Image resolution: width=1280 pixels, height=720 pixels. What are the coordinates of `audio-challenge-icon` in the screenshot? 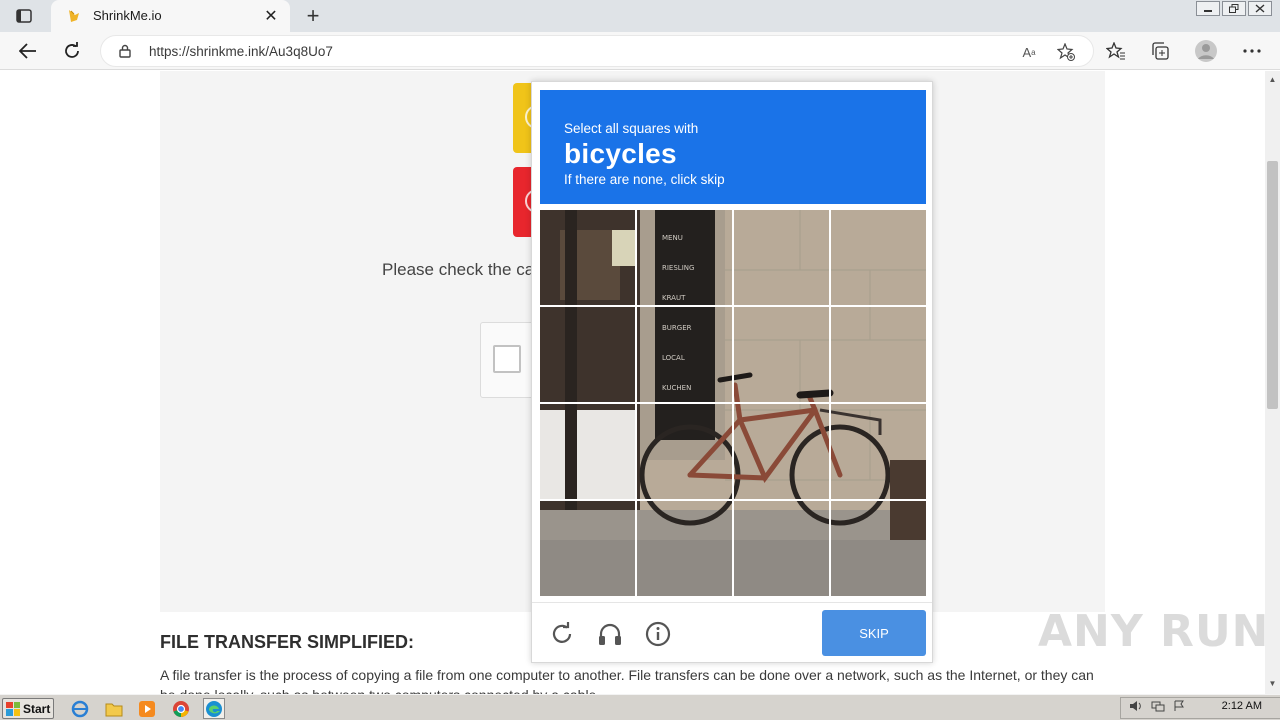 It's located at (610, 634).